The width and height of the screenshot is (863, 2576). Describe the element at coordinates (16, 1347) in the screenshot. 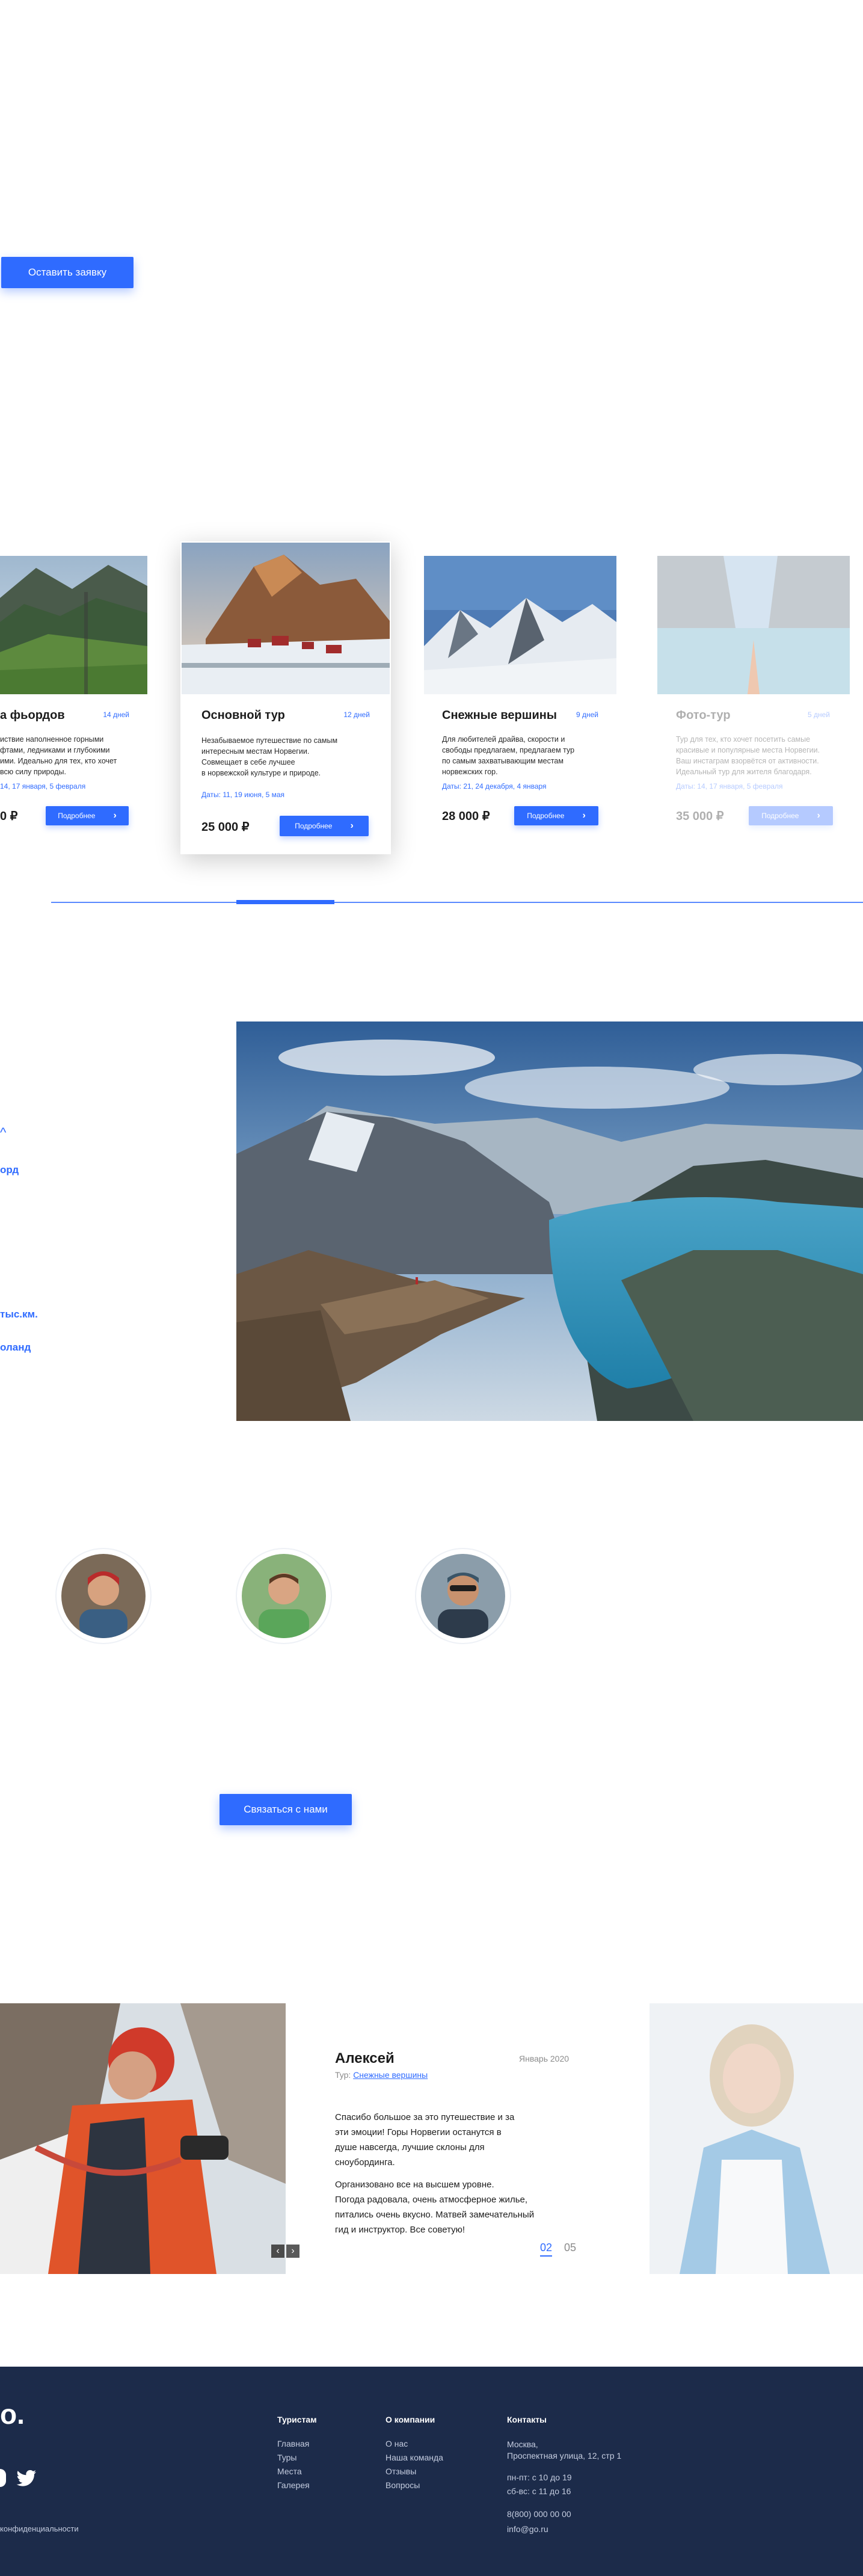

I see `fact-country: оланд` at that location.